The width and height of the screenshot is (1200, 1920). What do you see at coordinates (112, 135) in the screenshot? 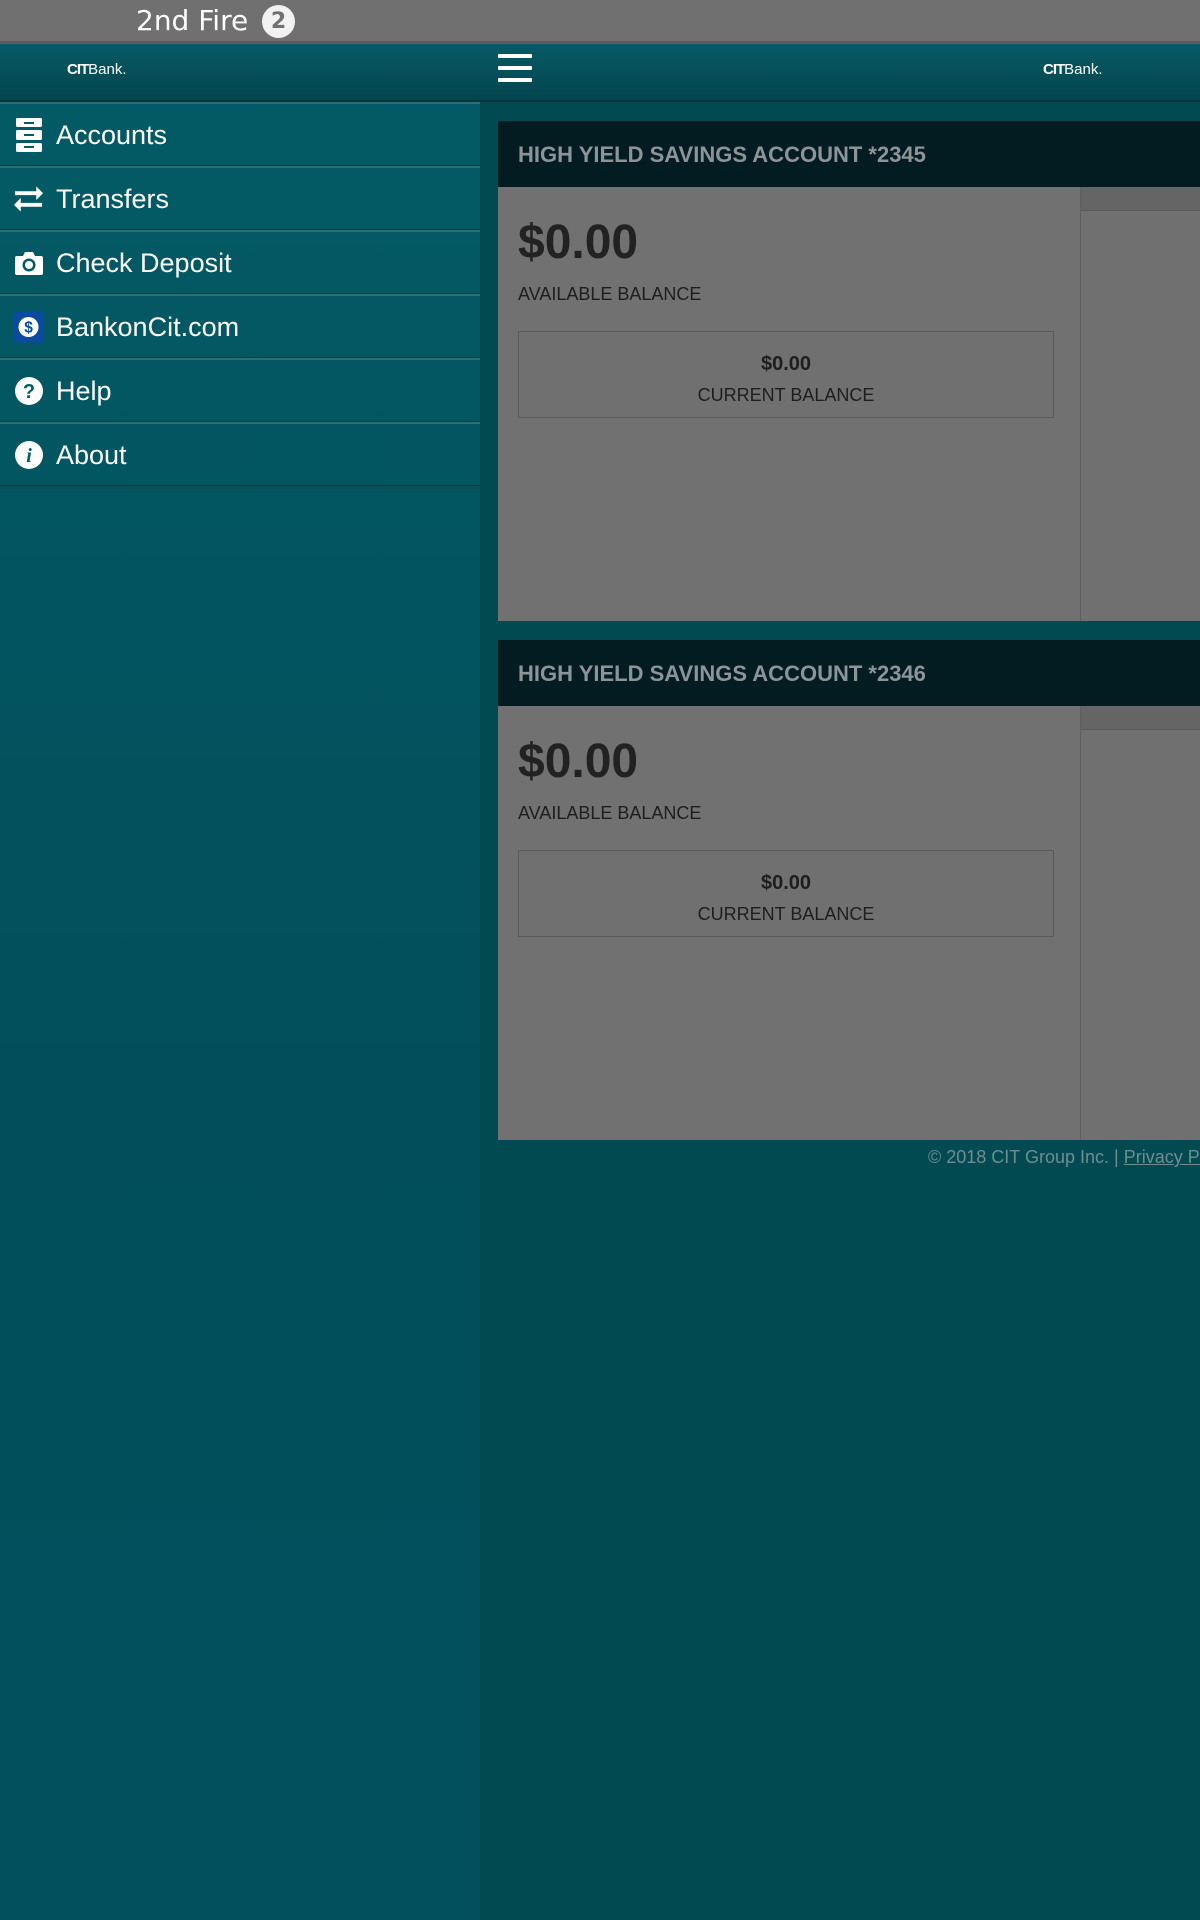
I see `menu-label: Accounts` at bounding box center [112, 135].